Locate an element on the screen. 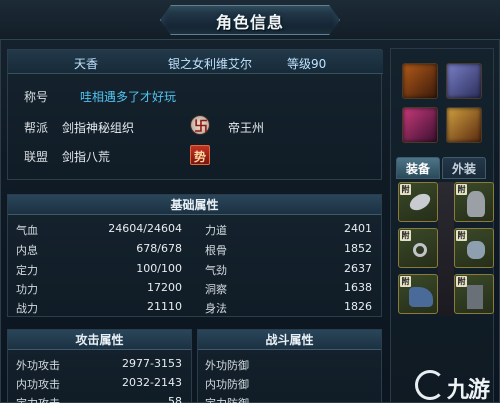 The image size is (500, 403). stat-value-constitution: 1852 is located at coordinates (358, 248).